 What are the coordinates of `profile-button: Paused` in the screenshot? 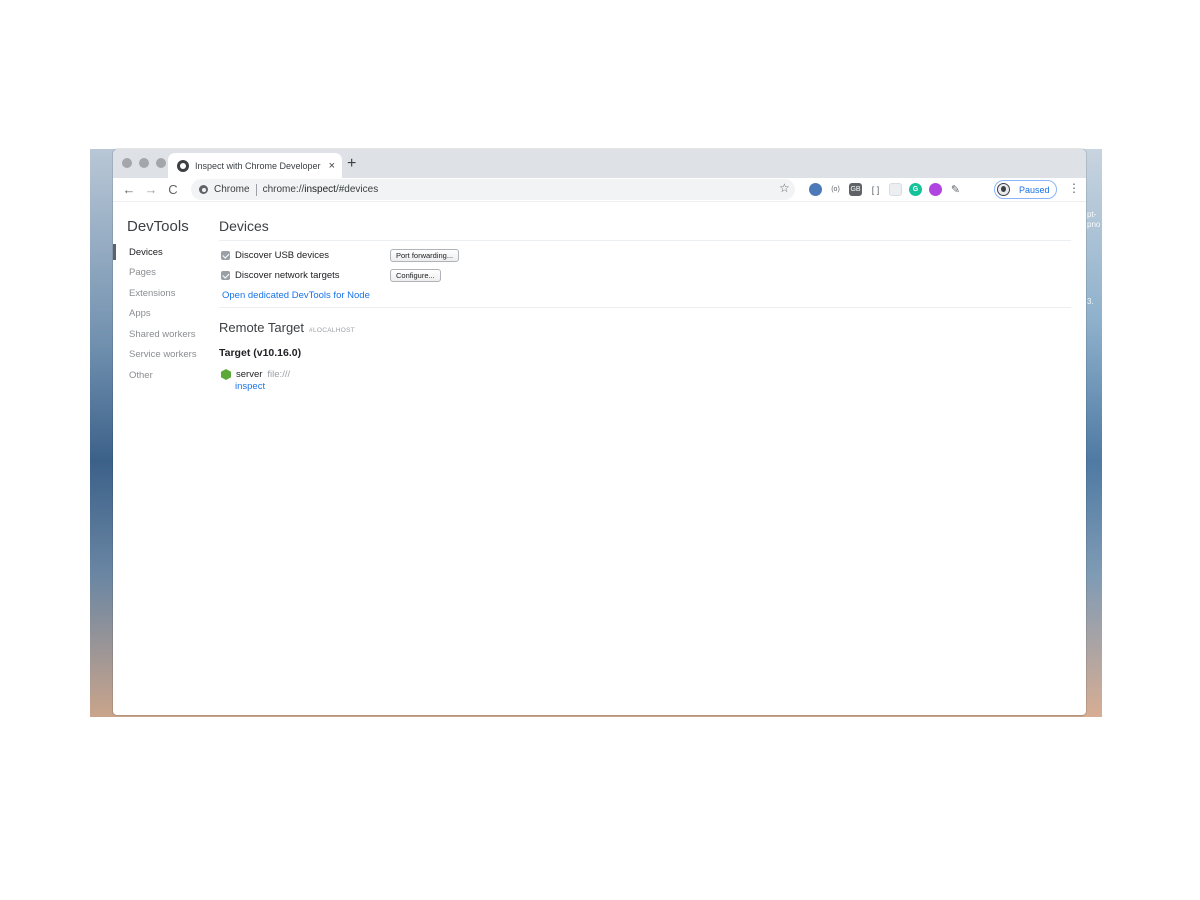 It's located at (1025, 189).